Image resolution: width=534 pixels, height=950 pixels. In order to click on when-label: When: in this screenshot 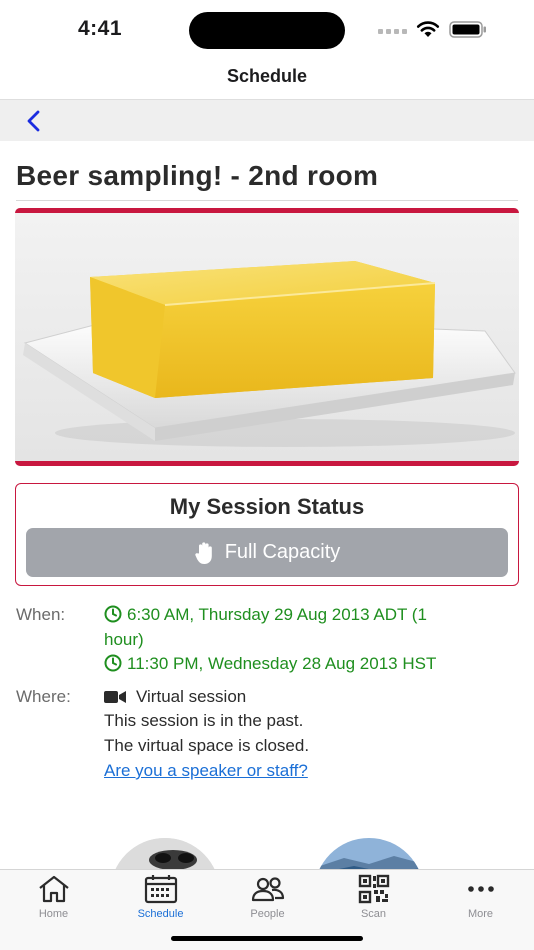, I will do `click(41, 614)`.